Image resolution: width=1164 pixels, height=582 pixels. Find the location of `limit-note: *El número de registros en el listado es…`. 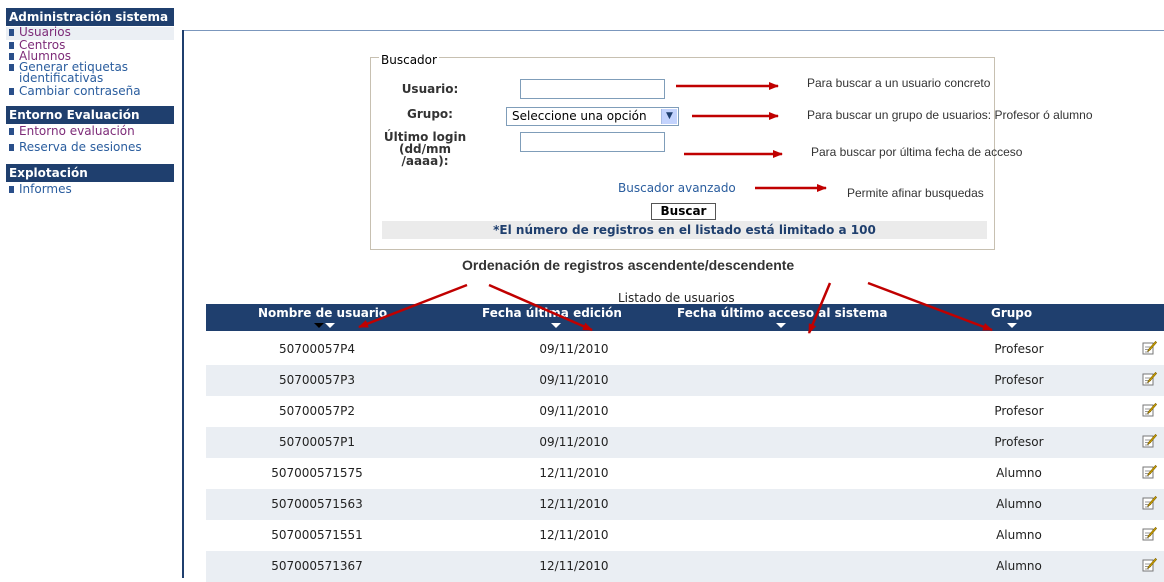

limit-note: *El número de registros en el listado es… is located at coordinates (684, 230).